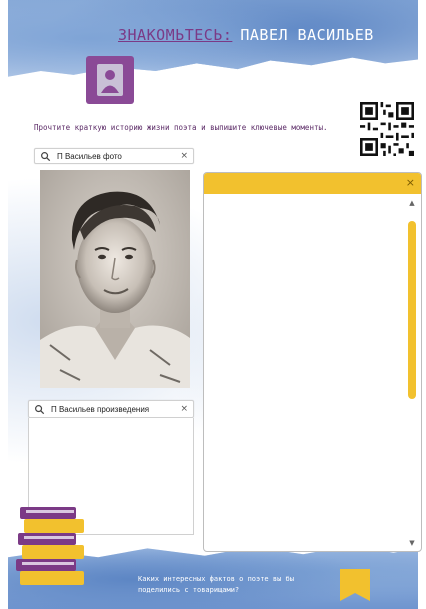 The image size is (426, 609). What do you see at coordinates (387, 129) in the screenshot?
I see `qr-code` at bounding box center [387, 129].